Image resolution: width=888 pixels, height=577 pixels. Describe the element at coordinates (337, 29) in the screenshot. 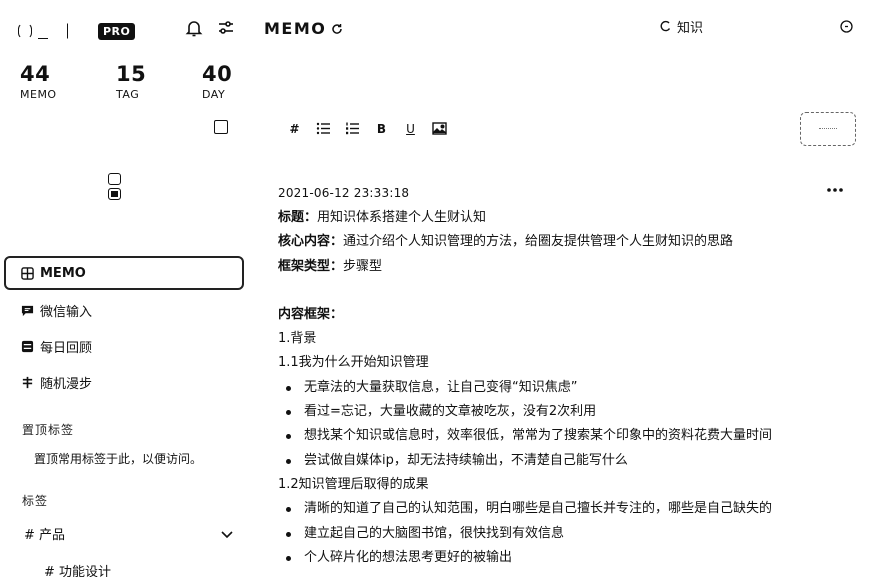

I see `refresh-icon` at that location.